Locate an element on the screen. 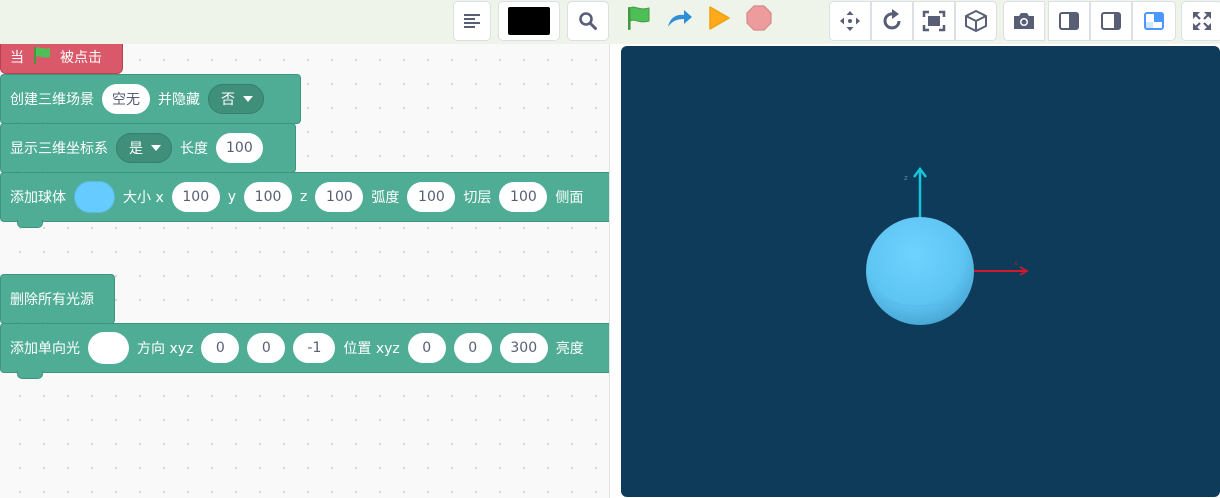 This screenshot has width=1220, height=498. when-flag-clicked-block: 当 被点击 is located at coordinates (61, 59).